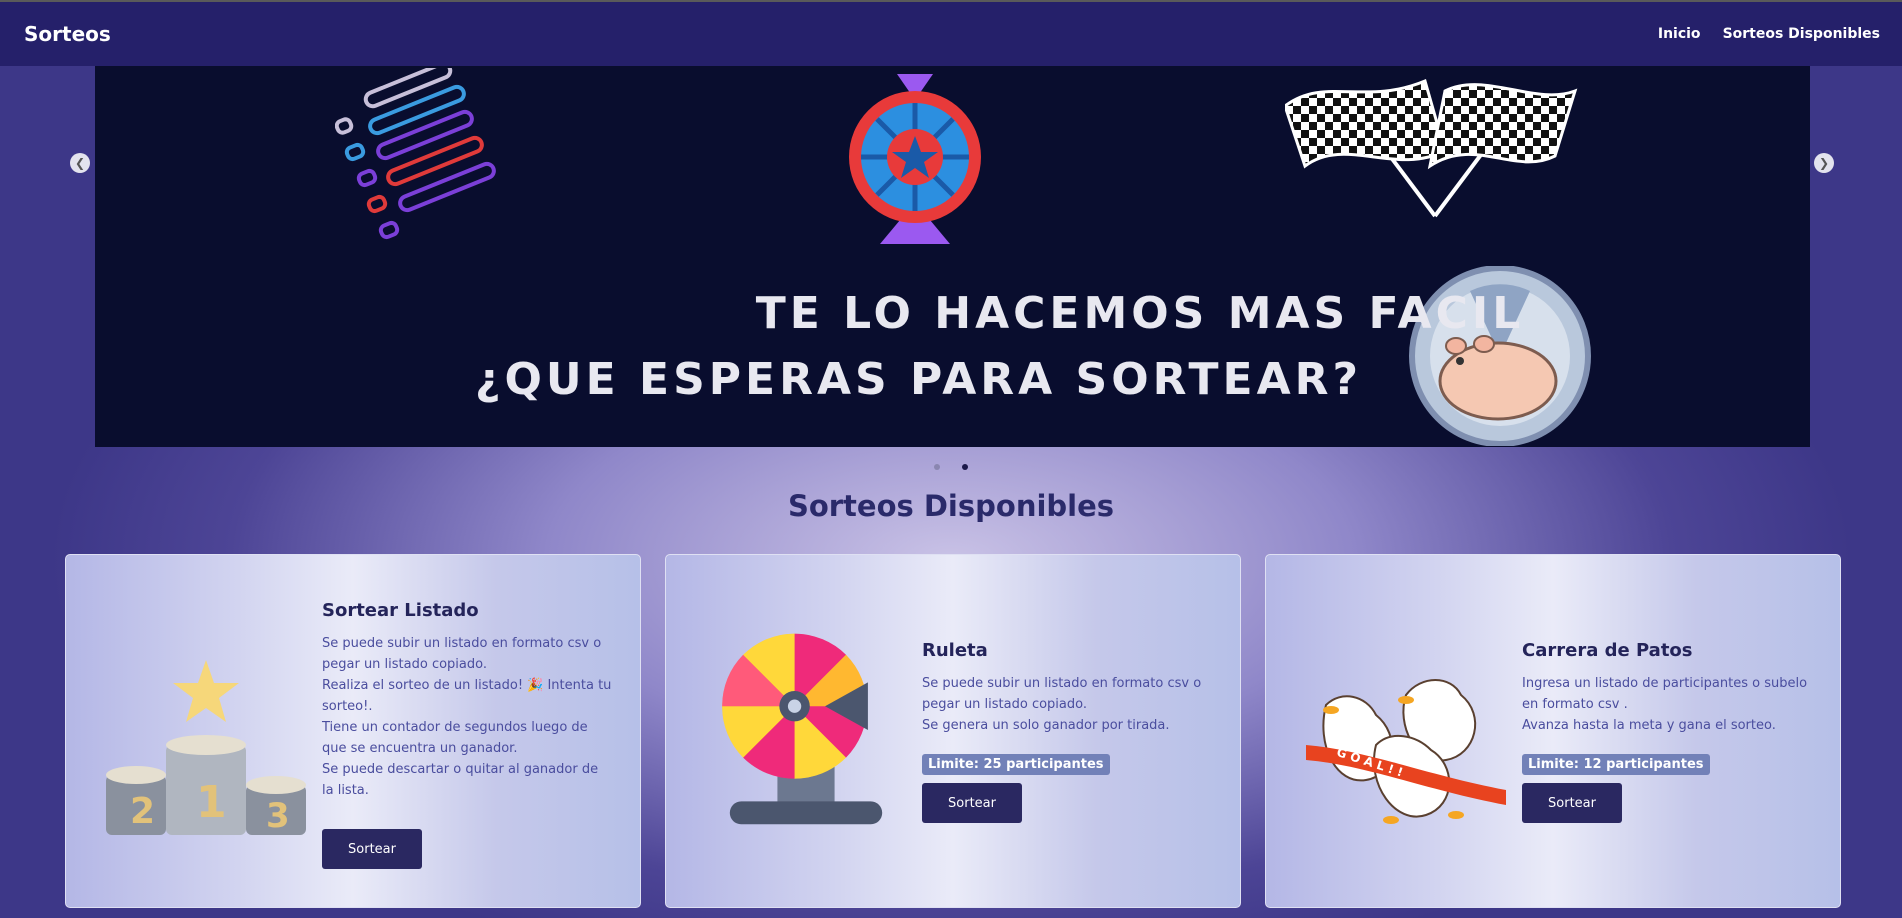  Describe the element at coordinates (1431, 148) in the screenshot. I see `checkered-flags-icon` at that location.